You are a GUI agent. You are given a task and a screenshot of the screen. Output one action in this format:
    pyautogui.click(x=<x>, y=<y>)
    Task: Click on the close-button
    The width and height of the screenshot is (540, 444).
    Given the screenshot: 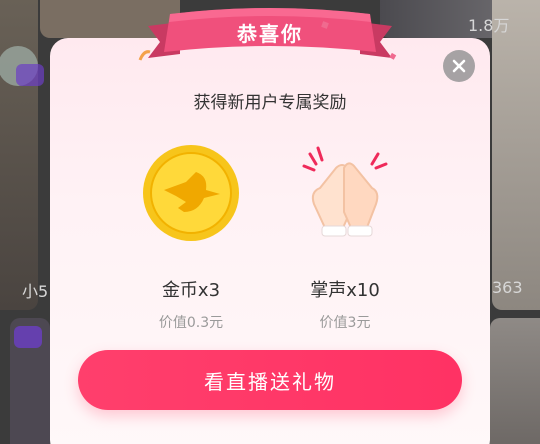 What is the action you would take?
    pyautogui.click(x=459, y=66)
    